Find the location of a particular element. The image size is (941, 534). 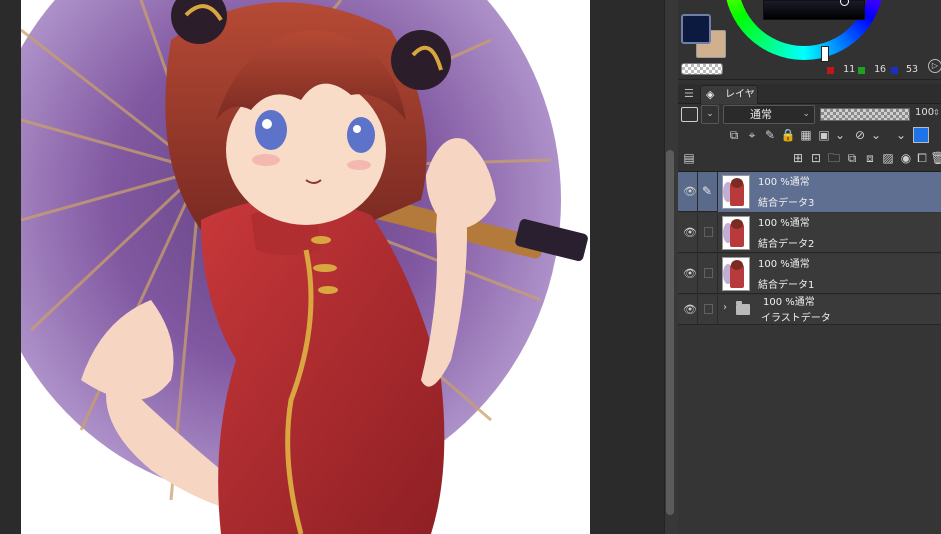

layer-name: 結合データ2 is located at coordinates (786, 244).